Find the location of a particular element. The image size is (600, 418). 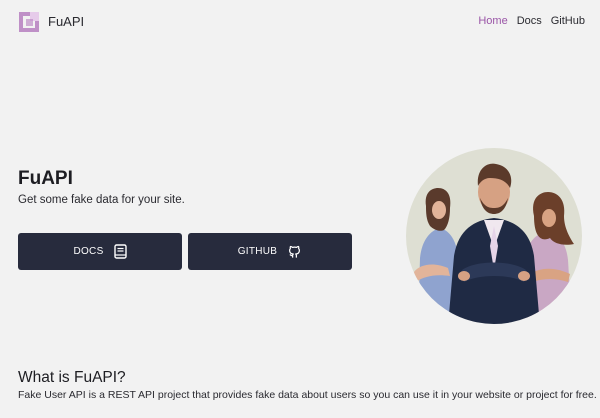

nav-links: Home Docs GitHub is located at coordinates (531, 21).